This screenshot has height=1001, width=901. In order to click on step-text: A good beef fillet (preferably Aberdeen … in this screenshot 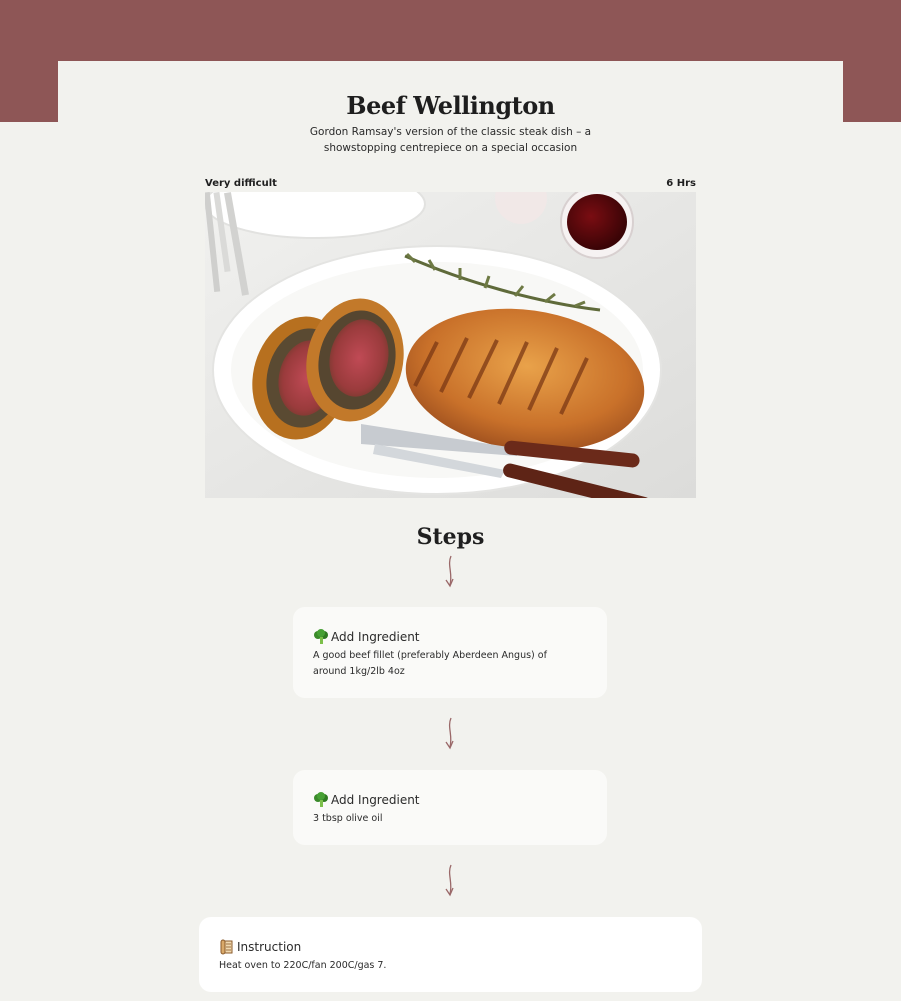, I will do `click(430, 663)`.